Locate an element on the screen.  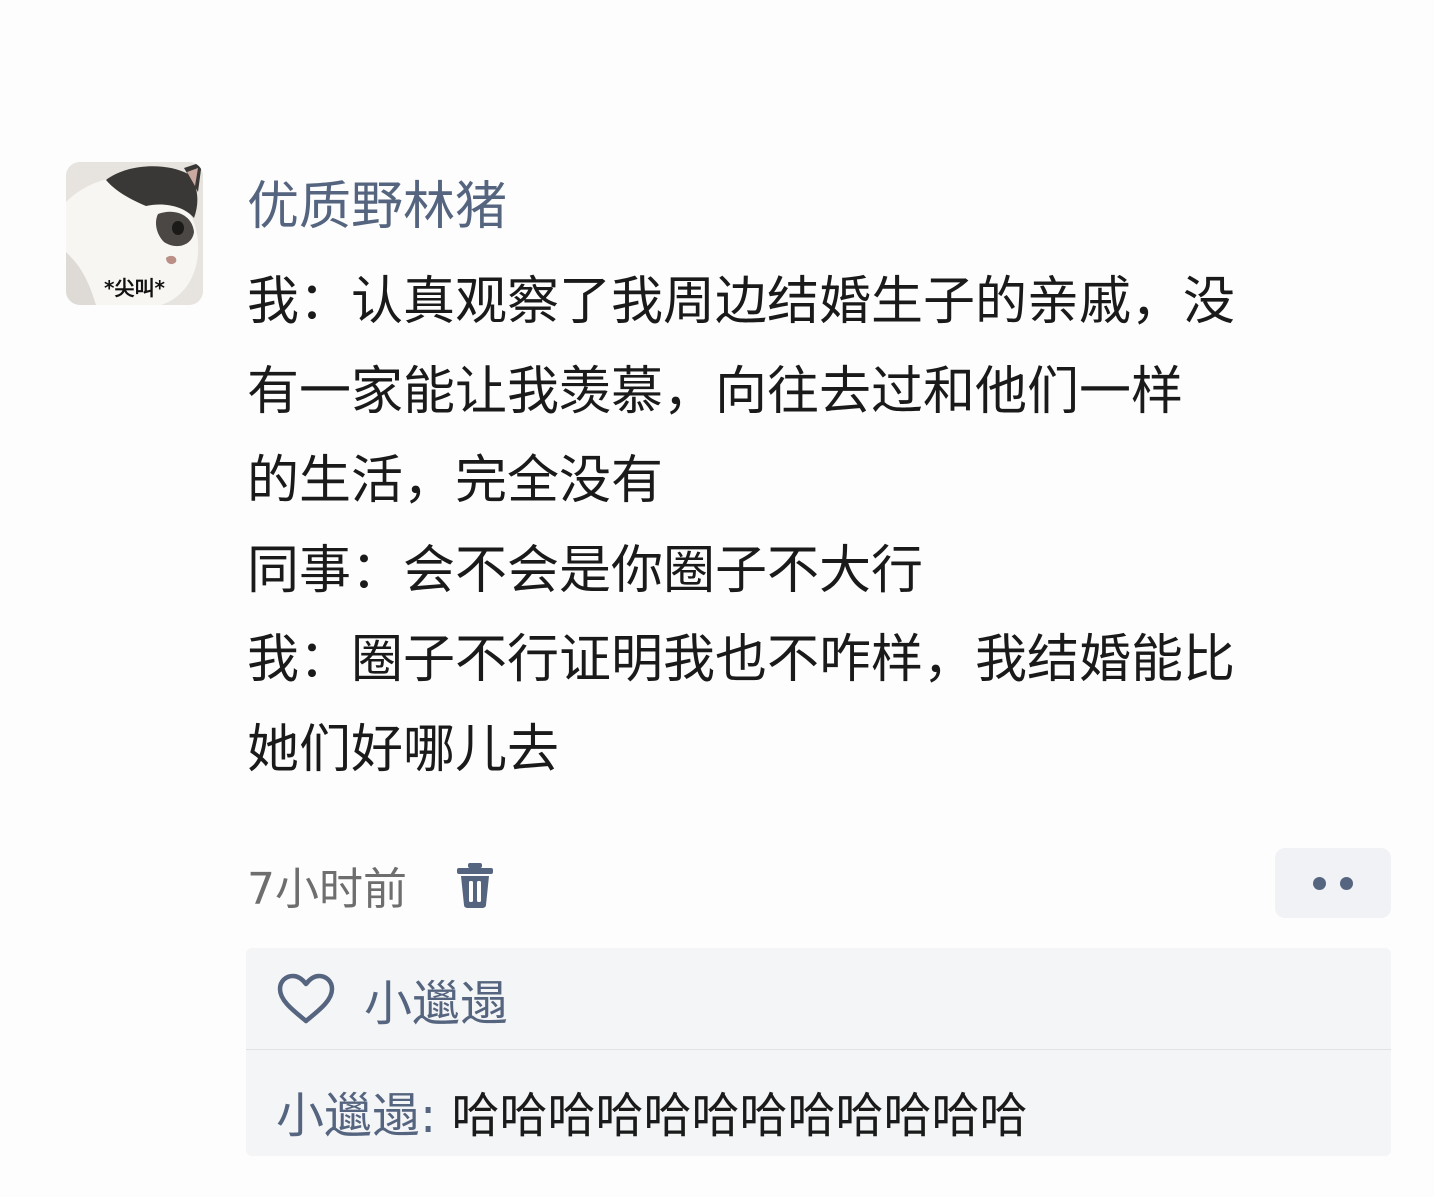
trash-icon is located at coordinates (475, 885).